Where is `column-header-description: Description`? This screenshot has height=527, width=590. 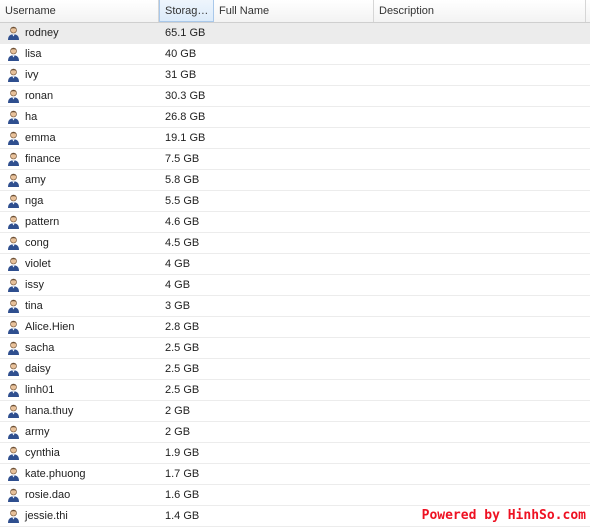 column-header-description: Description is located at coordinates (480, 11).